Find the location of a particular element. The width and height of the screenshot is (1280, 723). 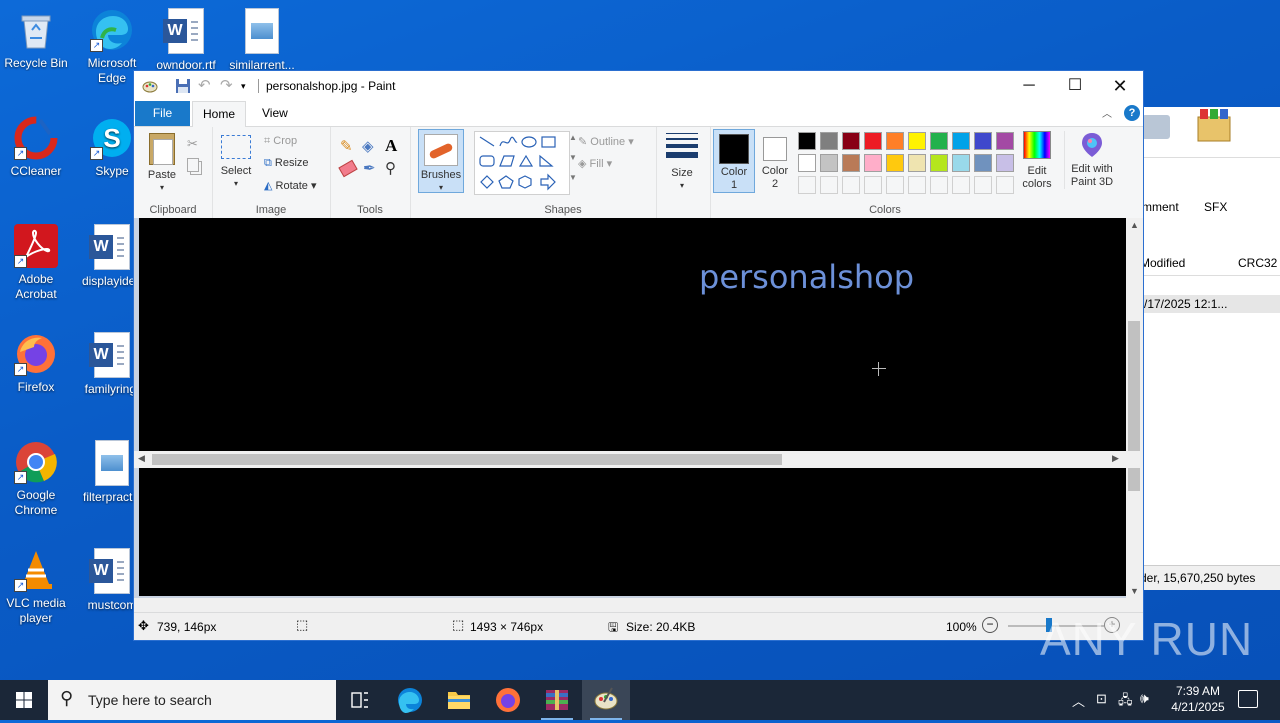

show-hidden-icons-icon: ︿ is located at coordinates (1078, 700).